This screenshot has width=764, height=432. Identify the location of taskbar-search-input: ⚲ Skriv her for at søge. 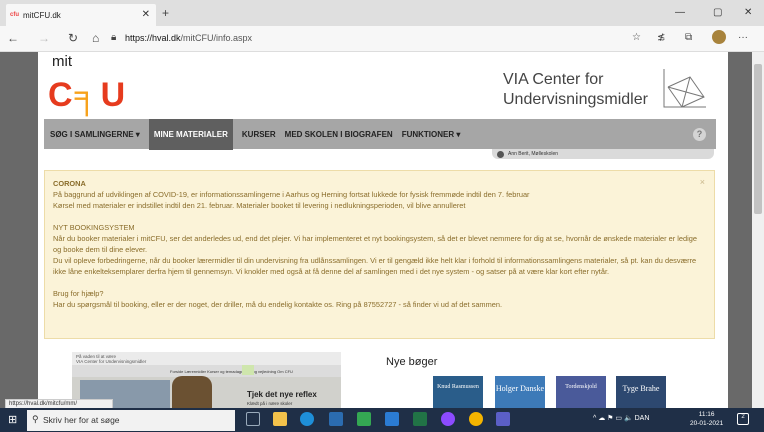
(131, 420).